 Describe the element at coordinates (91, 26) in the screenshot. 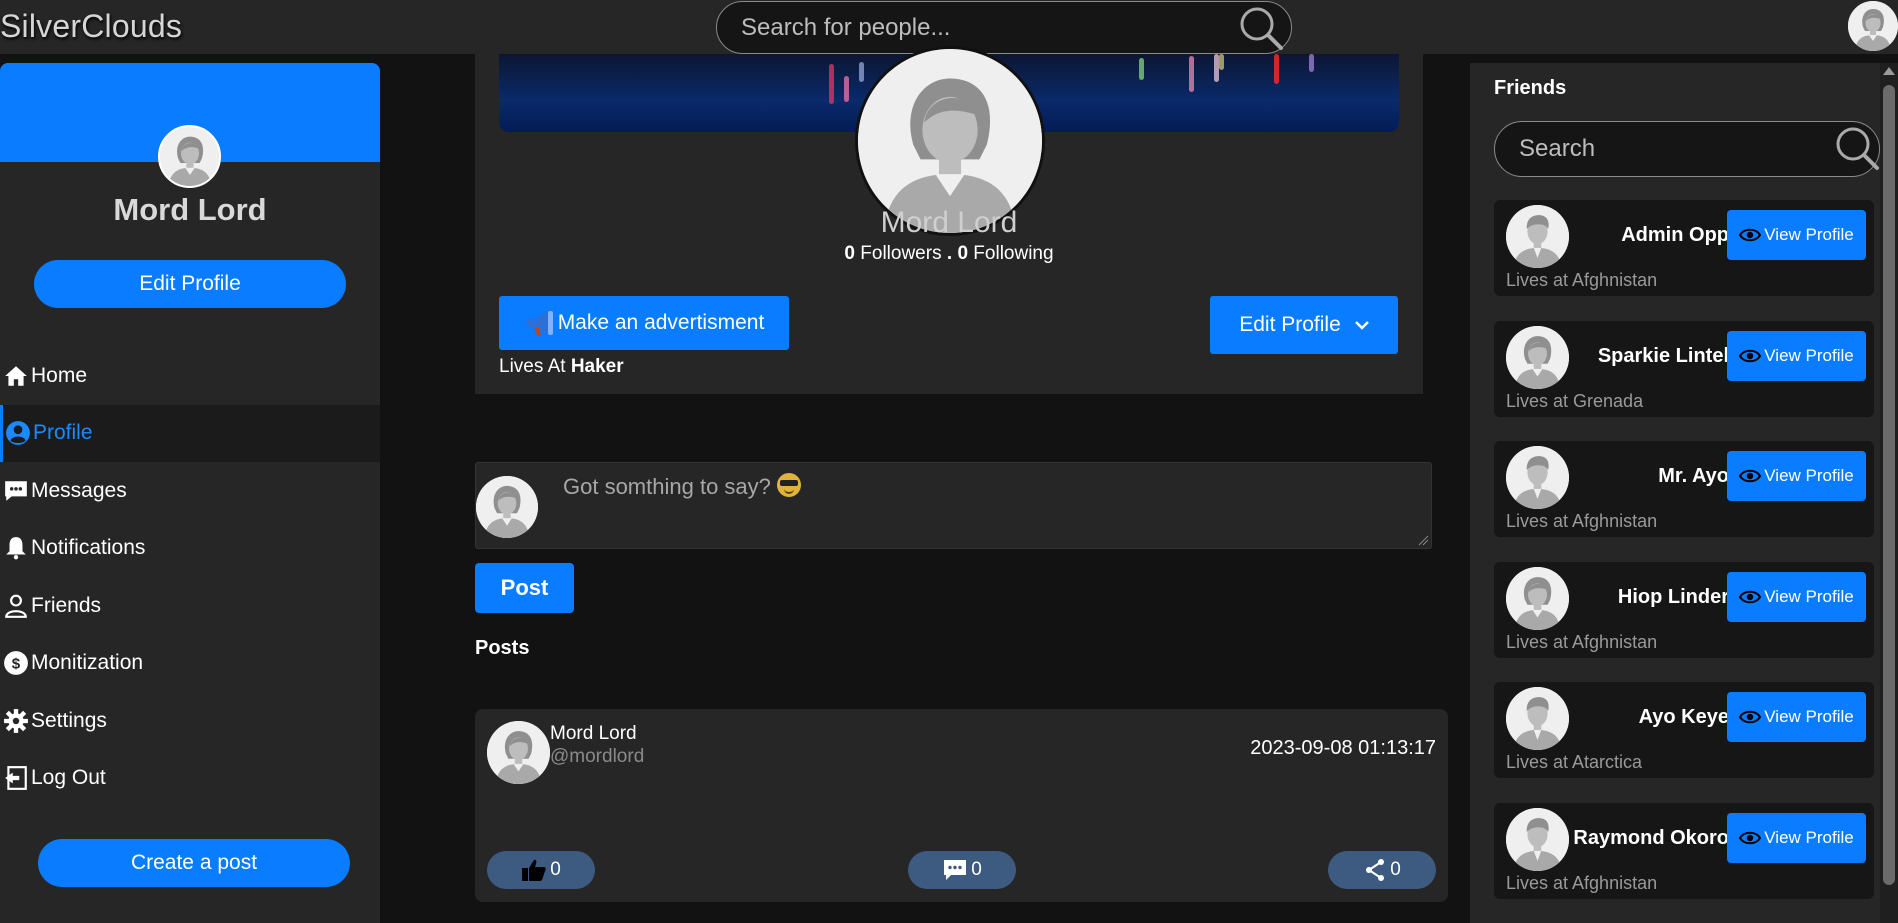

I see `brand-logo: SilverClouds` at that location.